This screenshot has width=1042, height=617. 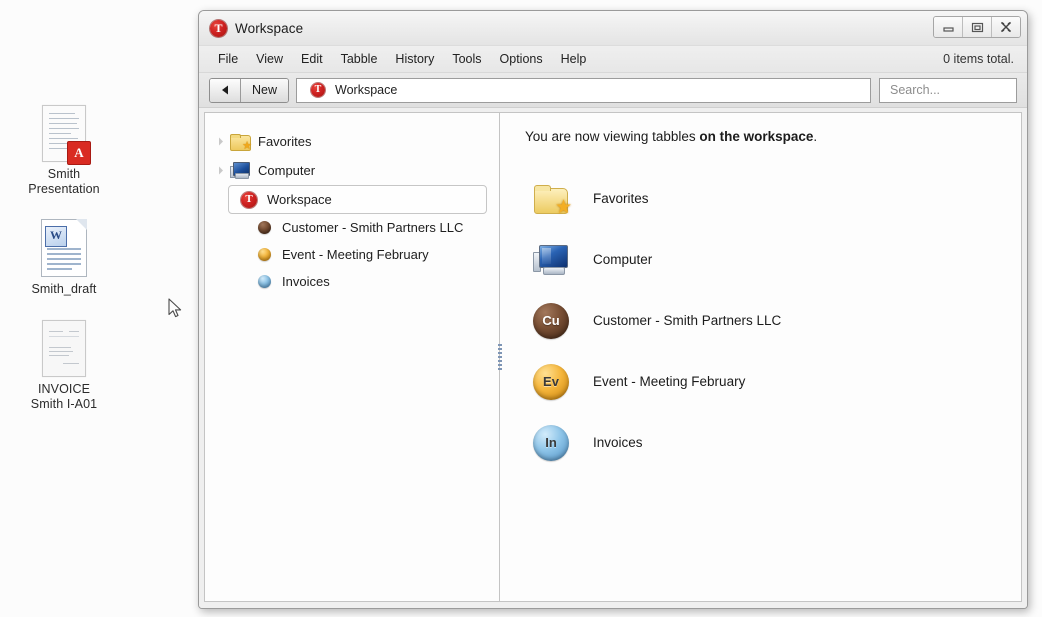 What do you see at coordinates (414, 59) in the screenshot?
I see `menu-item-history: History` at bounding box center [414, 59].